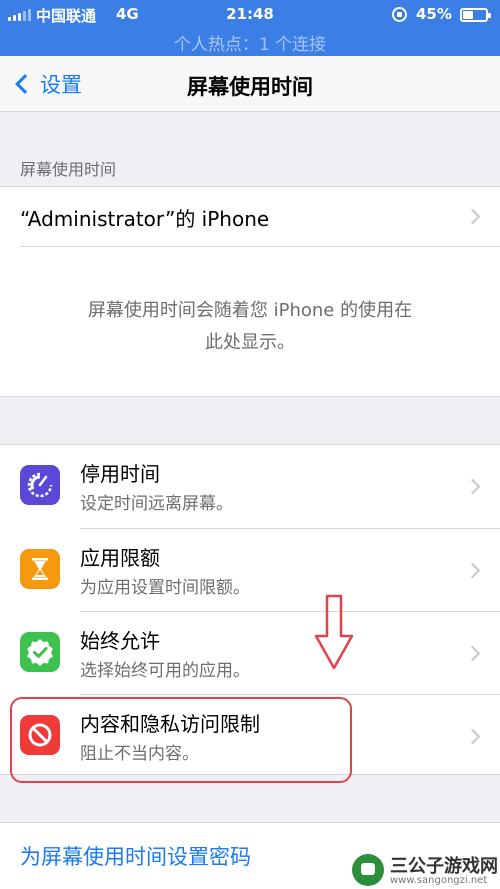 This screenshot has height=889, width=500. I want to click on arrow-down-annotation-icon, so click(334, 632).